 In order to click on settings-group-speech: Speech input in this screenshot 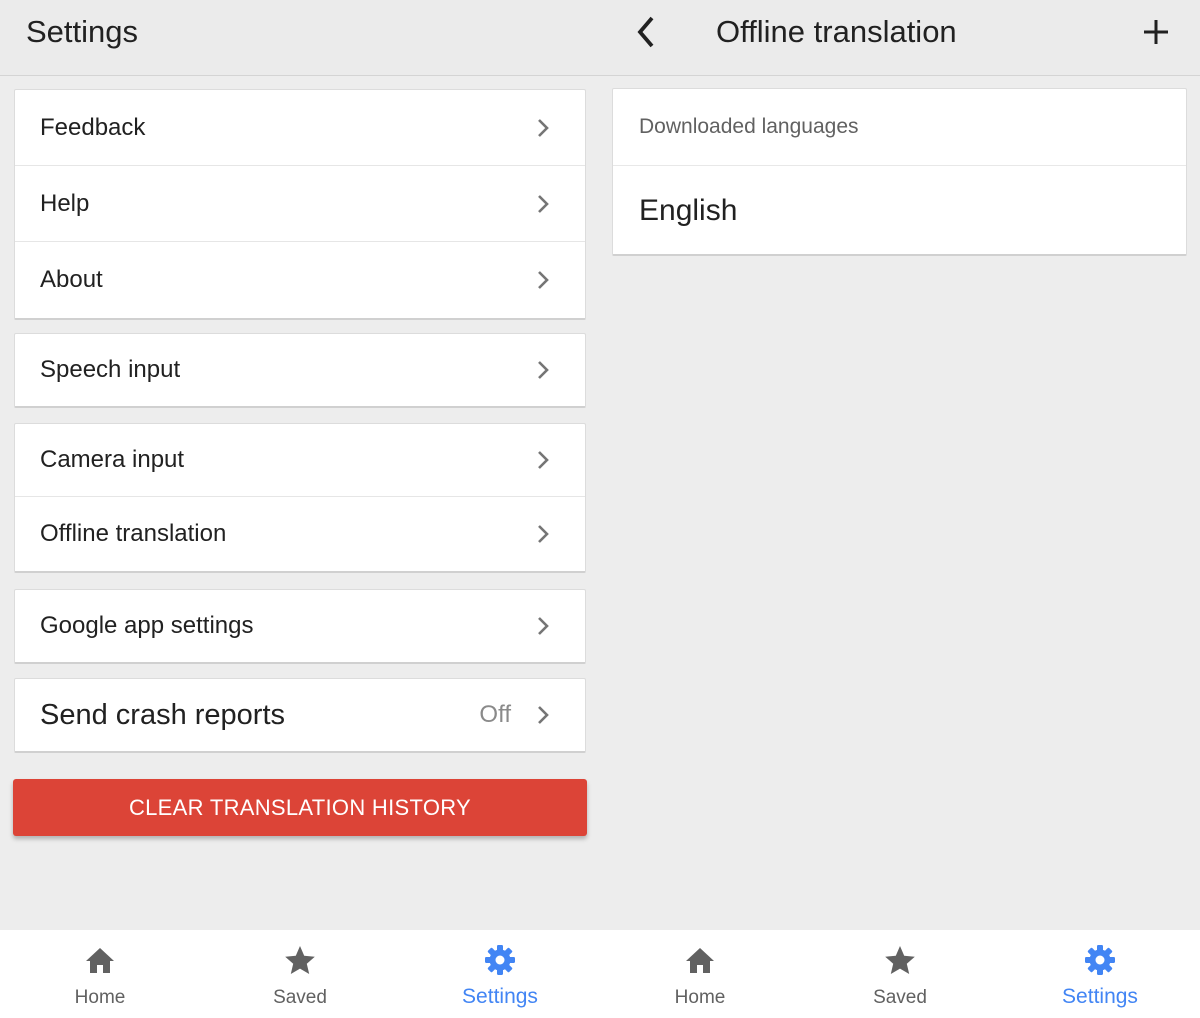, I will do `click(300, 370)`.